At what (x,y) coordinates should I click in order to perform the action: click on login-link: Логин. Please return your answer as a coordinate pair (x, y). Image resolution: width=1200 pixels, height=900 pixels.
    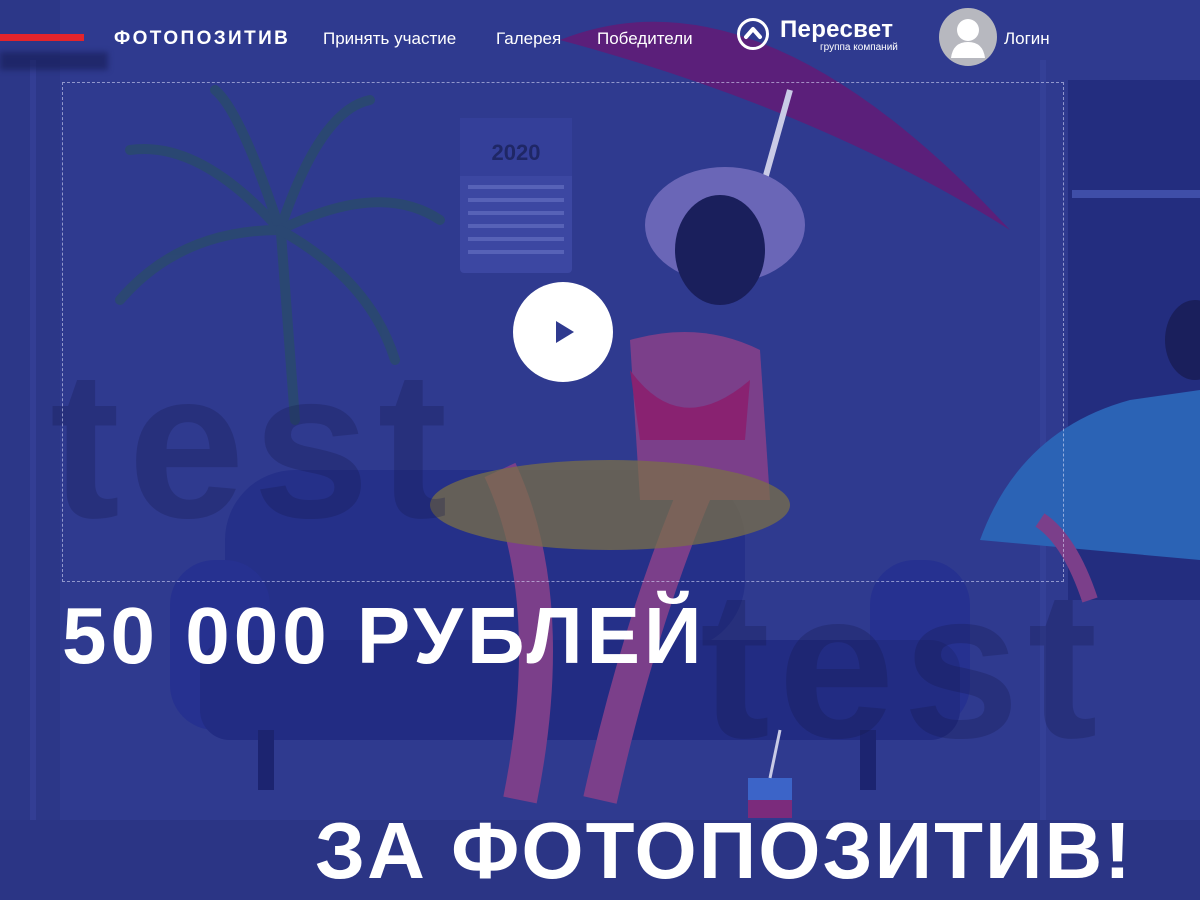
    Looking at the image, I should click on (1027, 39).